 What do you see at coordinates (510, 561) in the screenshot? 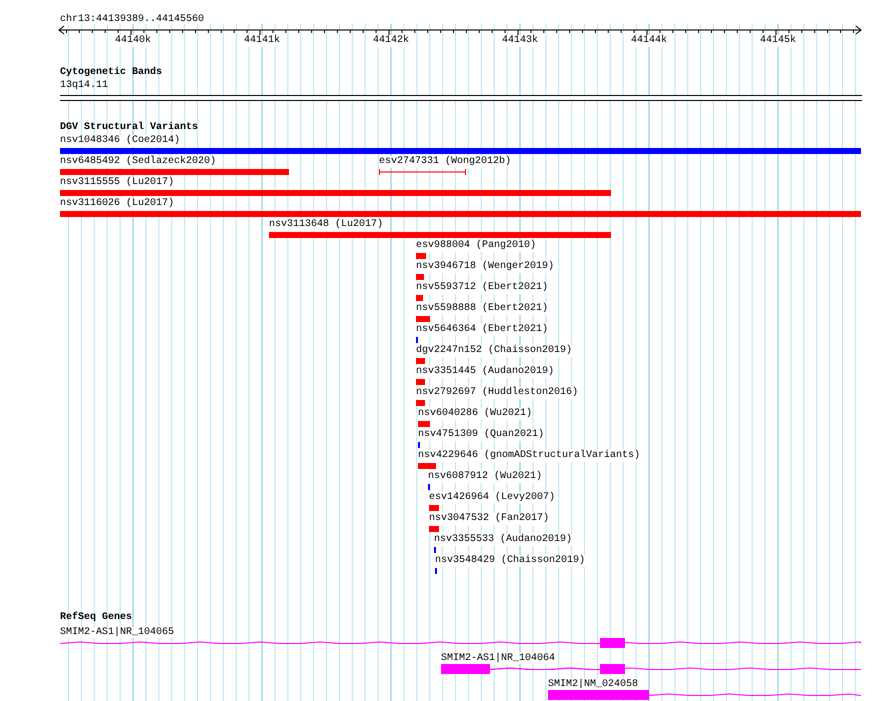
I see `variant-label: nsv3548429 (Chaisson2019)` at bounding box center [510, 561].